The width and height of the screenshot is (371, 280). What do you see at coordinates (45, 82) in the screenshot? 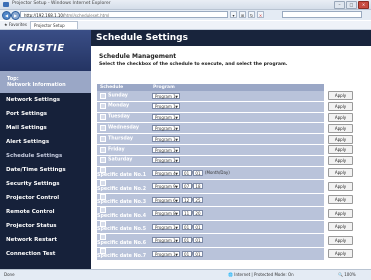
I see `sidebar-item-network-information: Top: Network Information` at bounding box center [45, 82].